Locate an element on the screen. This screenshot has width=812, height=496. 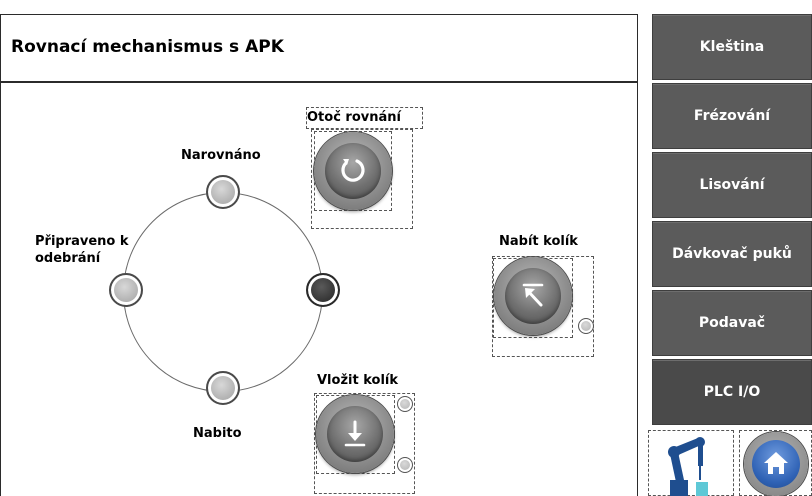
load-pin-label: Nabít kolík is located at coordinates (538, 241).